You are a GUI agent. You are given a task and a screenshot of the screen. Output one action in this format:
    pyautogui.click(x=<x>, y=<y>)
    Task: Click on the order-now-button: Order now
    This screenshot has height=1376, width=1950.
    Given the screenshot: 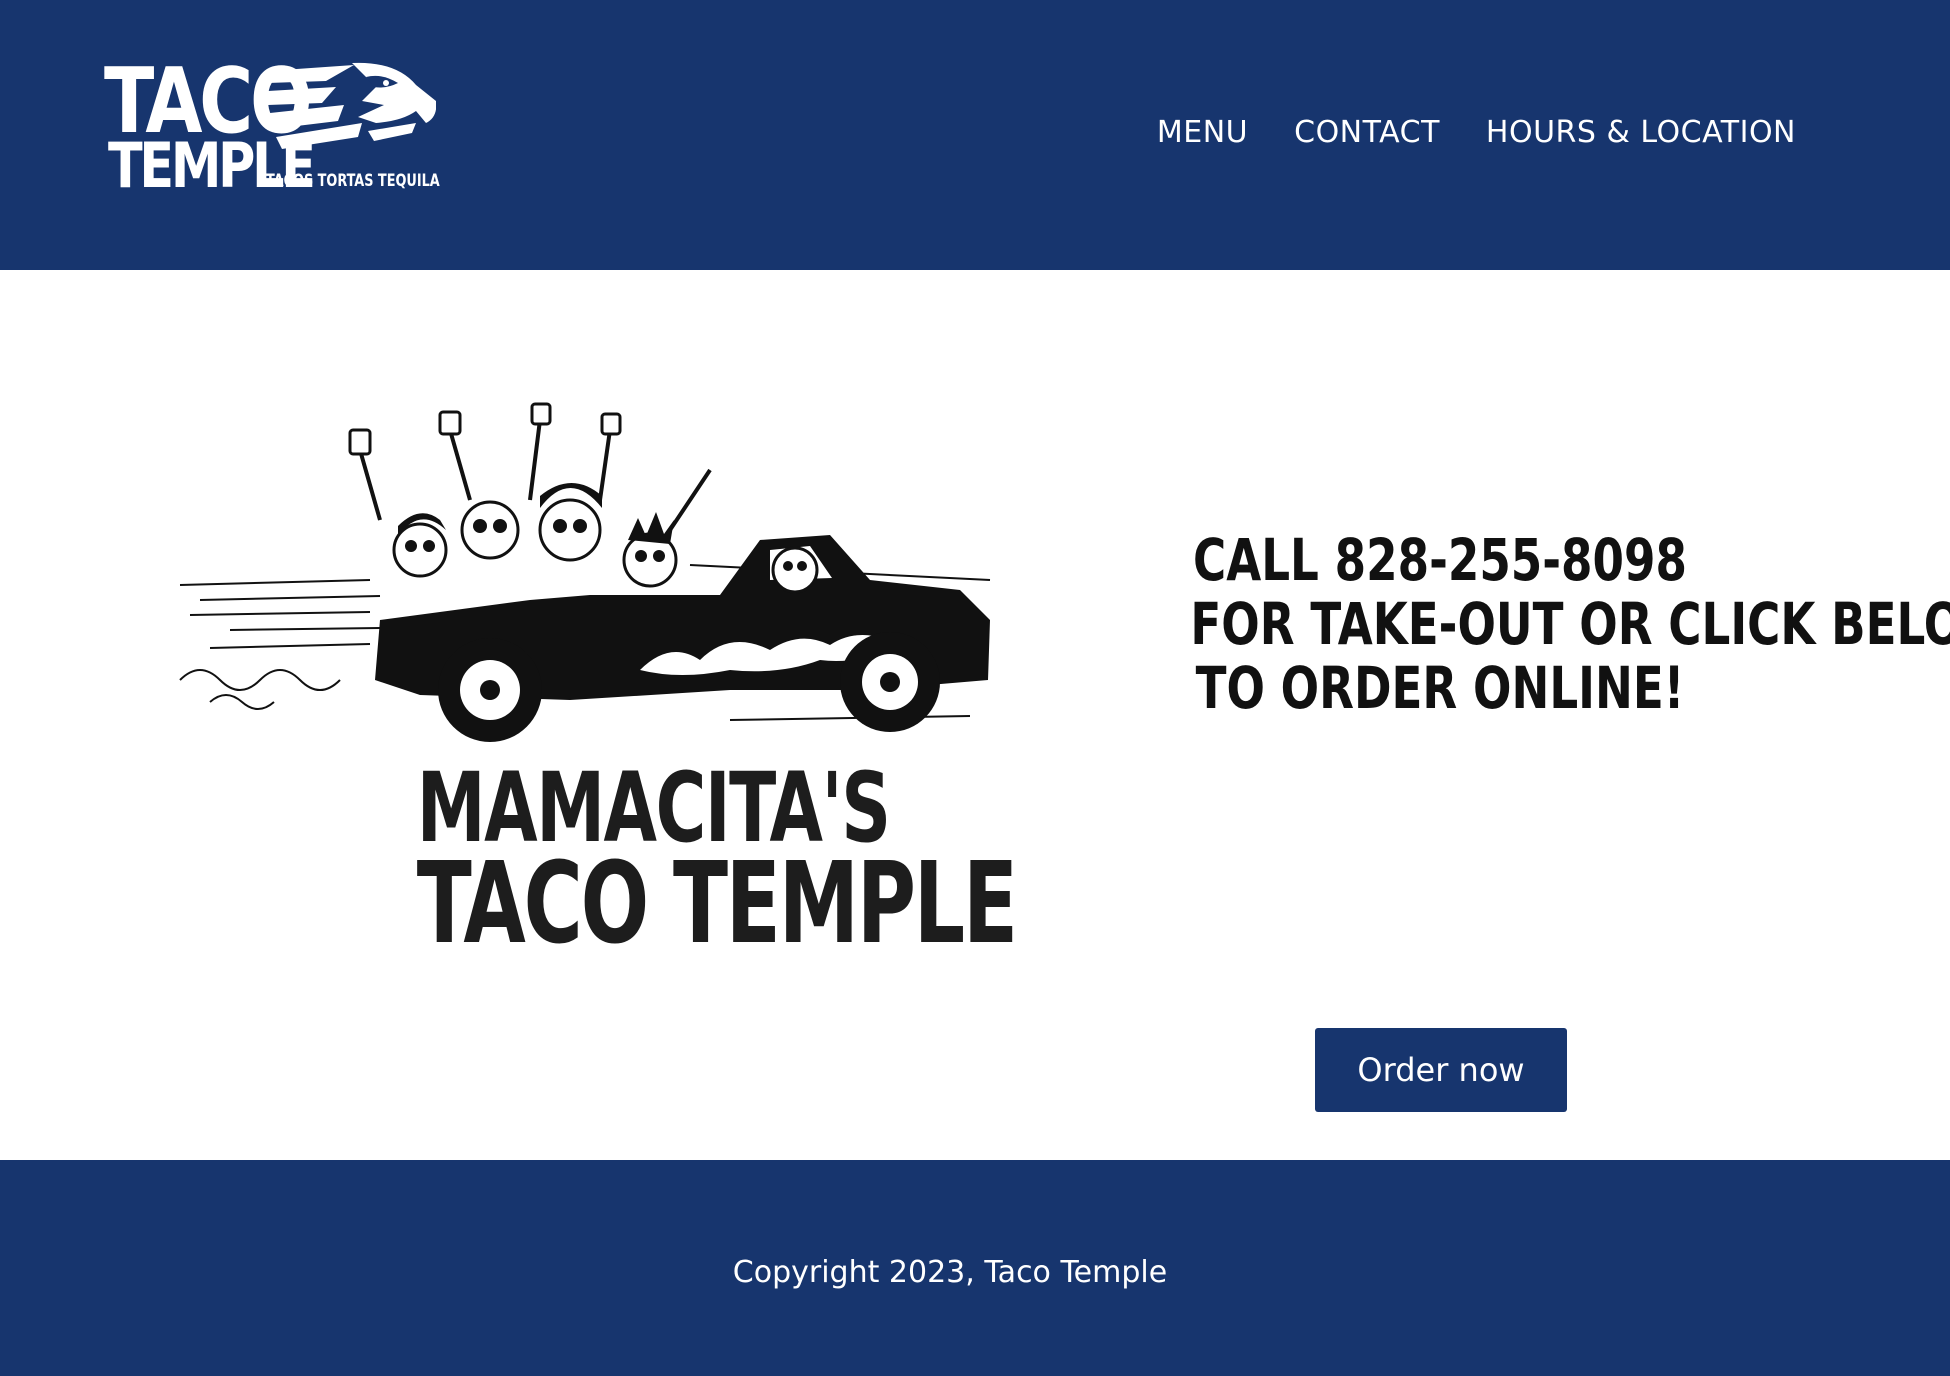 What is the action you would take?
    pyautogui.click(x=1441, y=1070)
    